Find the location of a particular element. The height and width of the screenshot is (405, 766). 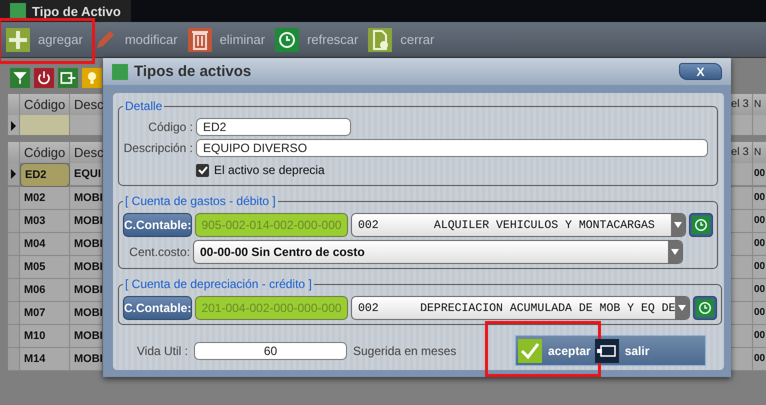

toolbar-button: refrescar is located at coordinates (316, 40).